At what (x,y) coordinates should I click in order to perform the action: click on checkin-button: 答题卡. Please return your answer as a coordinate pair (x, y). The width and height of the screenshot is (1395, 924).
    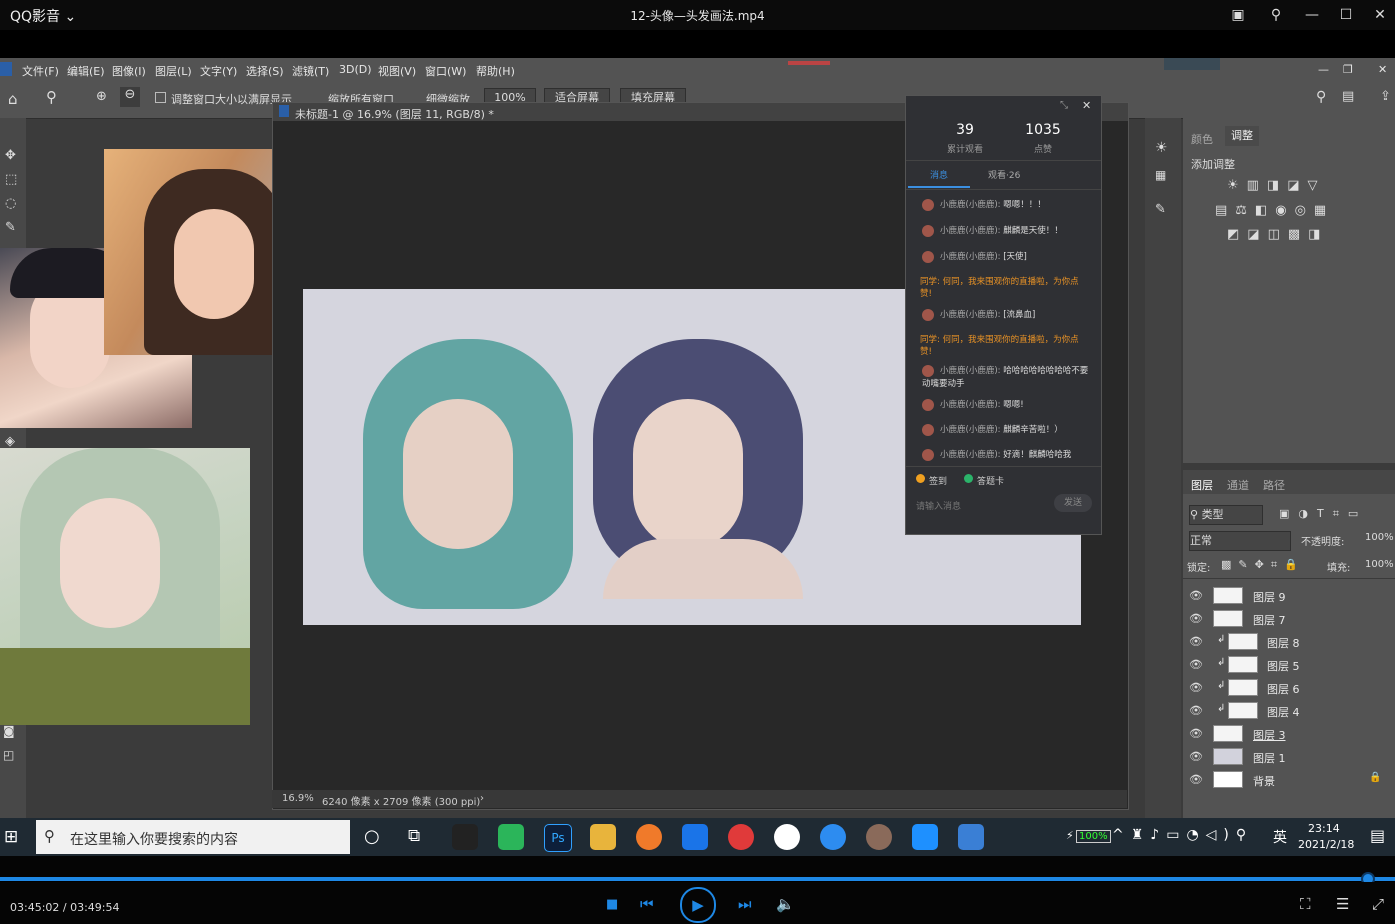
    Looking at the image, I should click on (990, 480).